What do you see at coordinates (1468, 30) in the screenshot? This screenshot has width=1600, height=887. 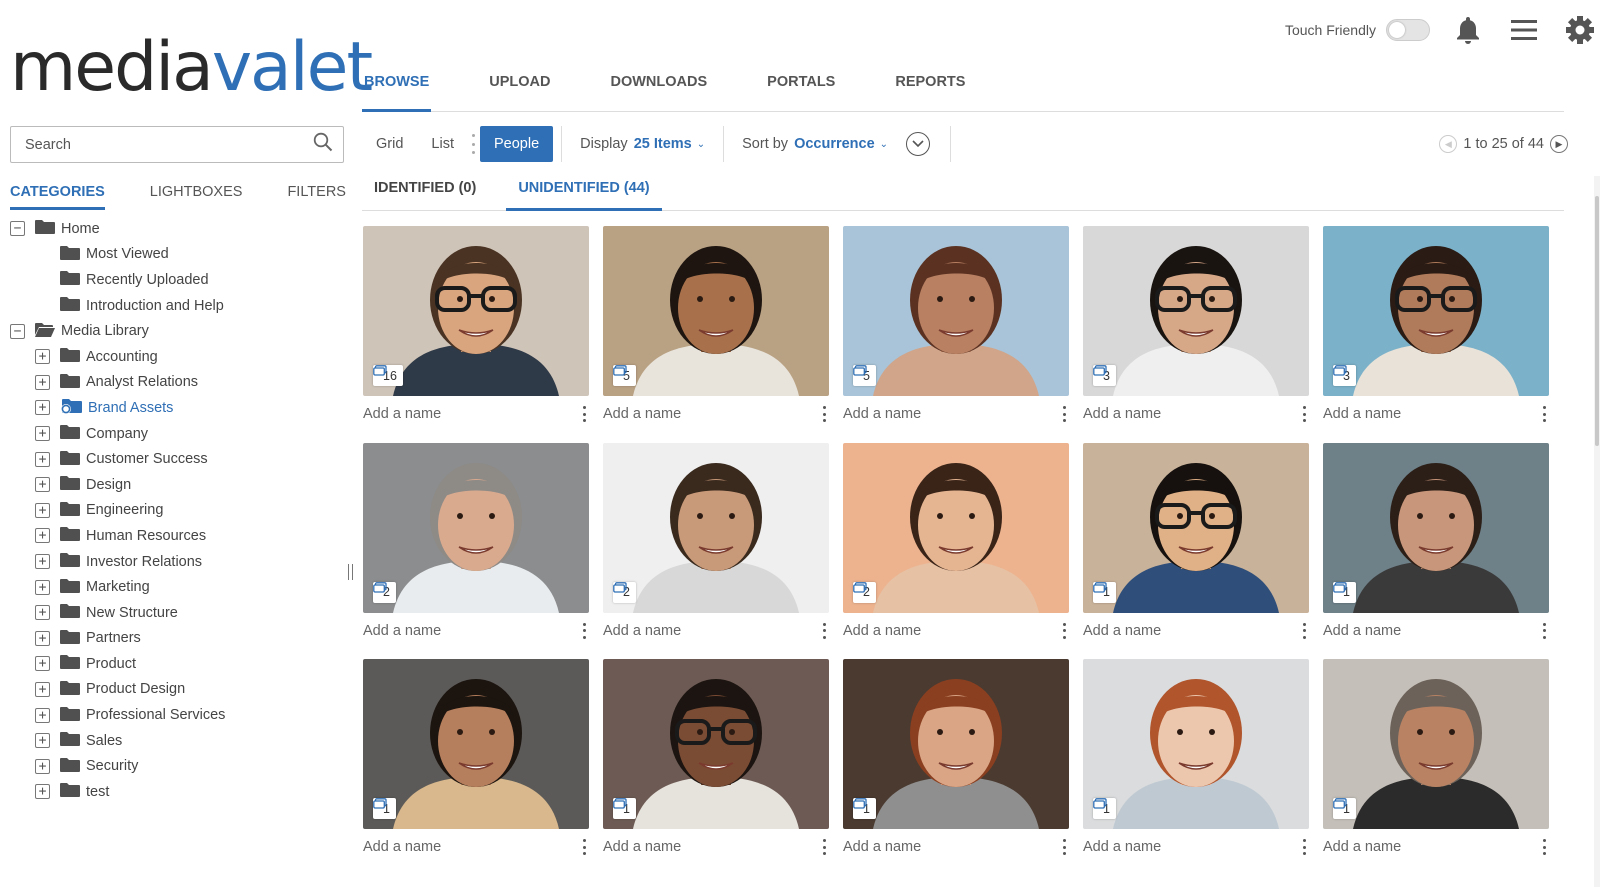 I see `bell-icon` at bounding box center [1468, 30].